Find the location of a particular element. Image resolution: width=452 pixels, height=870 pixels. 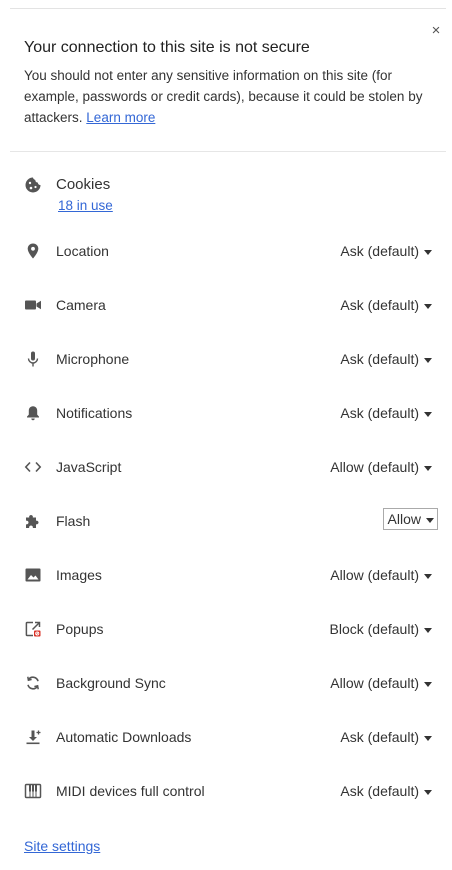

permission-select-javascript: Allow (default) is located at coordinates (381, 467).